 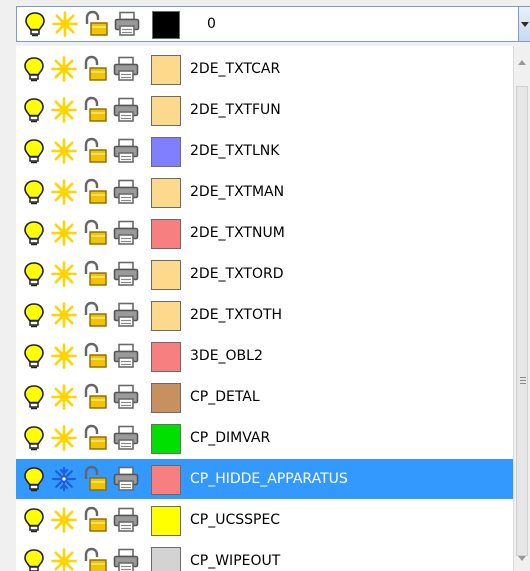 I want to click on vertical-scrollbar, so click(x=521, y=308).